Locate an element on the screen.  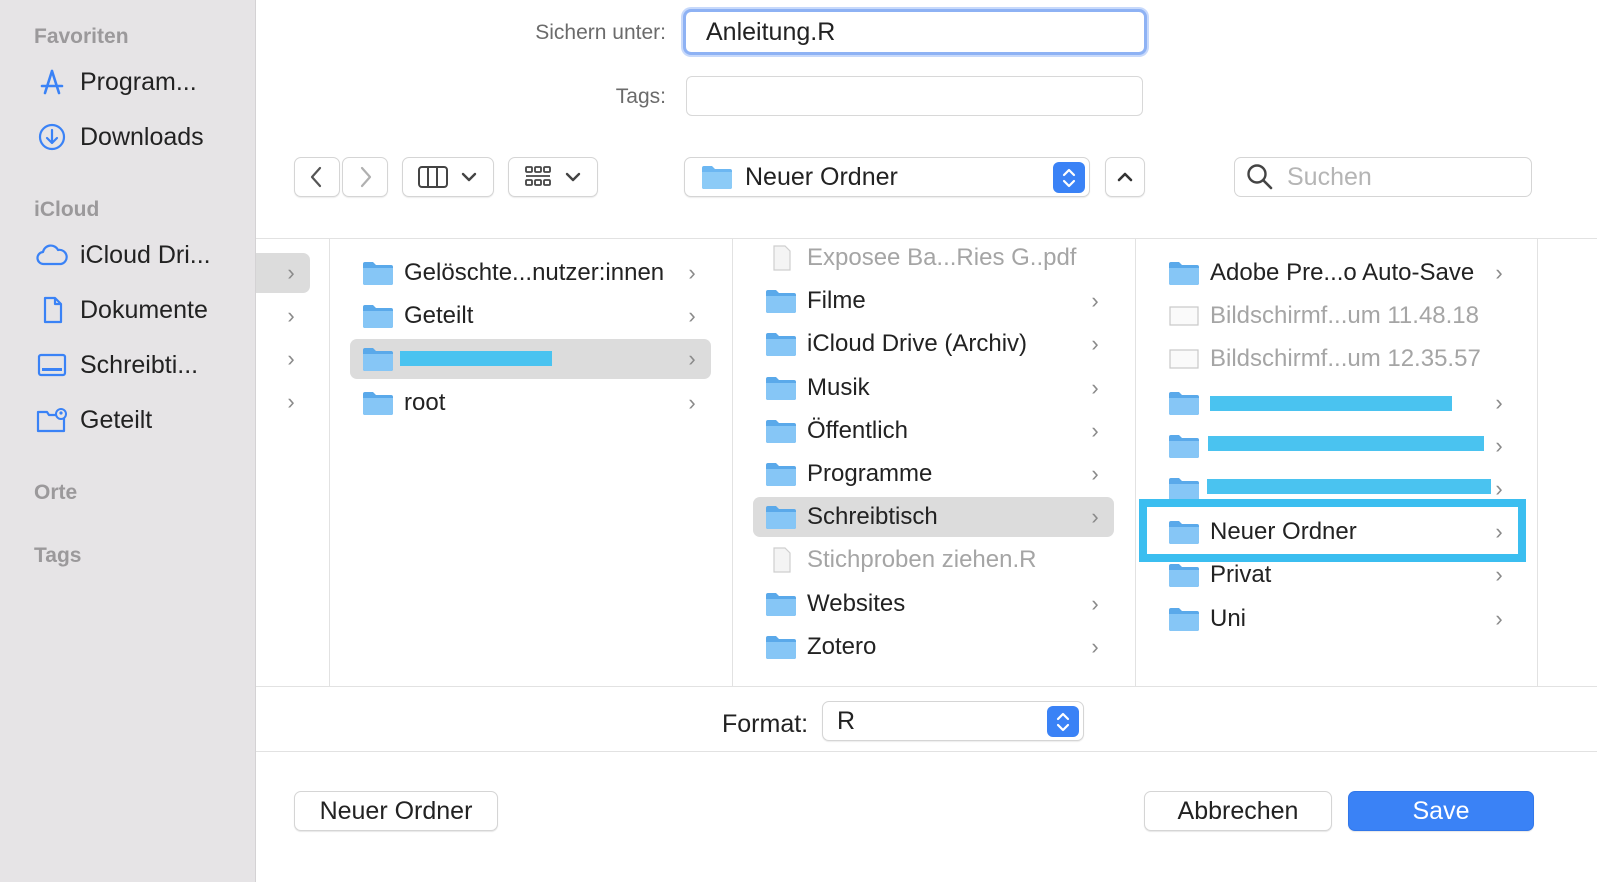
item-name: Schreibtisch is located at coordinates (872, 517).